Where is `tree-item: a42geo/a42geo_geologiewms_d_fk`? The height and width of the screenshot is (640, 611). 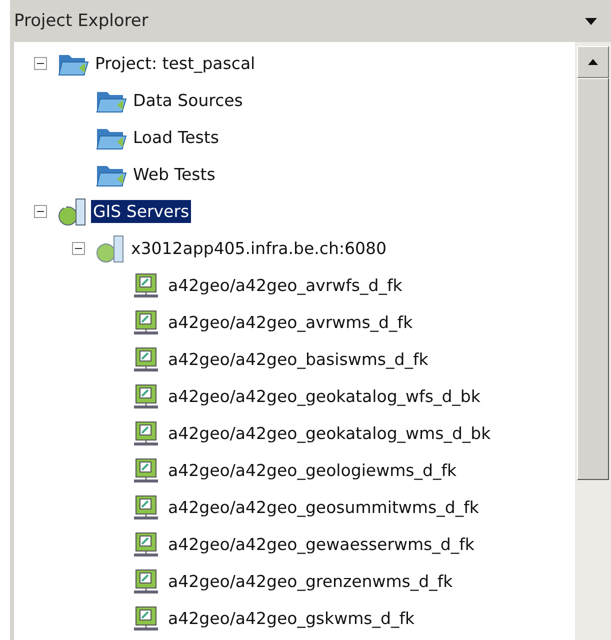
tree-item: a42geo/a42geo_geologiewms_d_fk is located at coordinates (312, 470).